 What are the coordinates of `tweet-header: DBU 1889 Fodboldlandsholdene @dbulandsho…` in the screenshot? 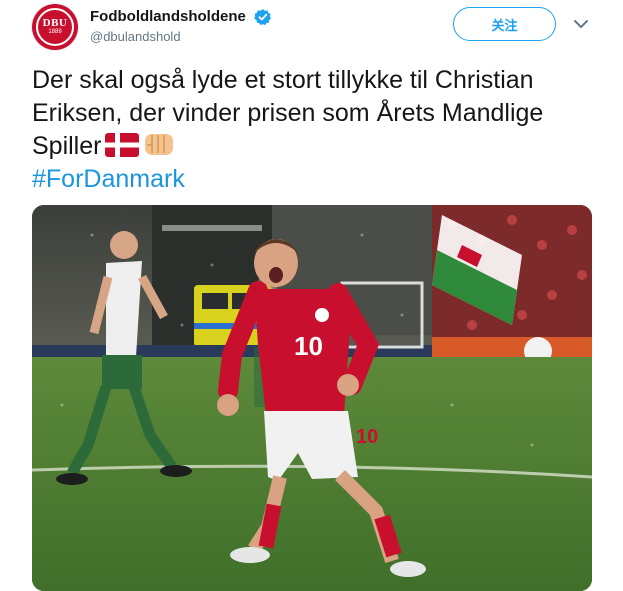 It's located at (317, 28).